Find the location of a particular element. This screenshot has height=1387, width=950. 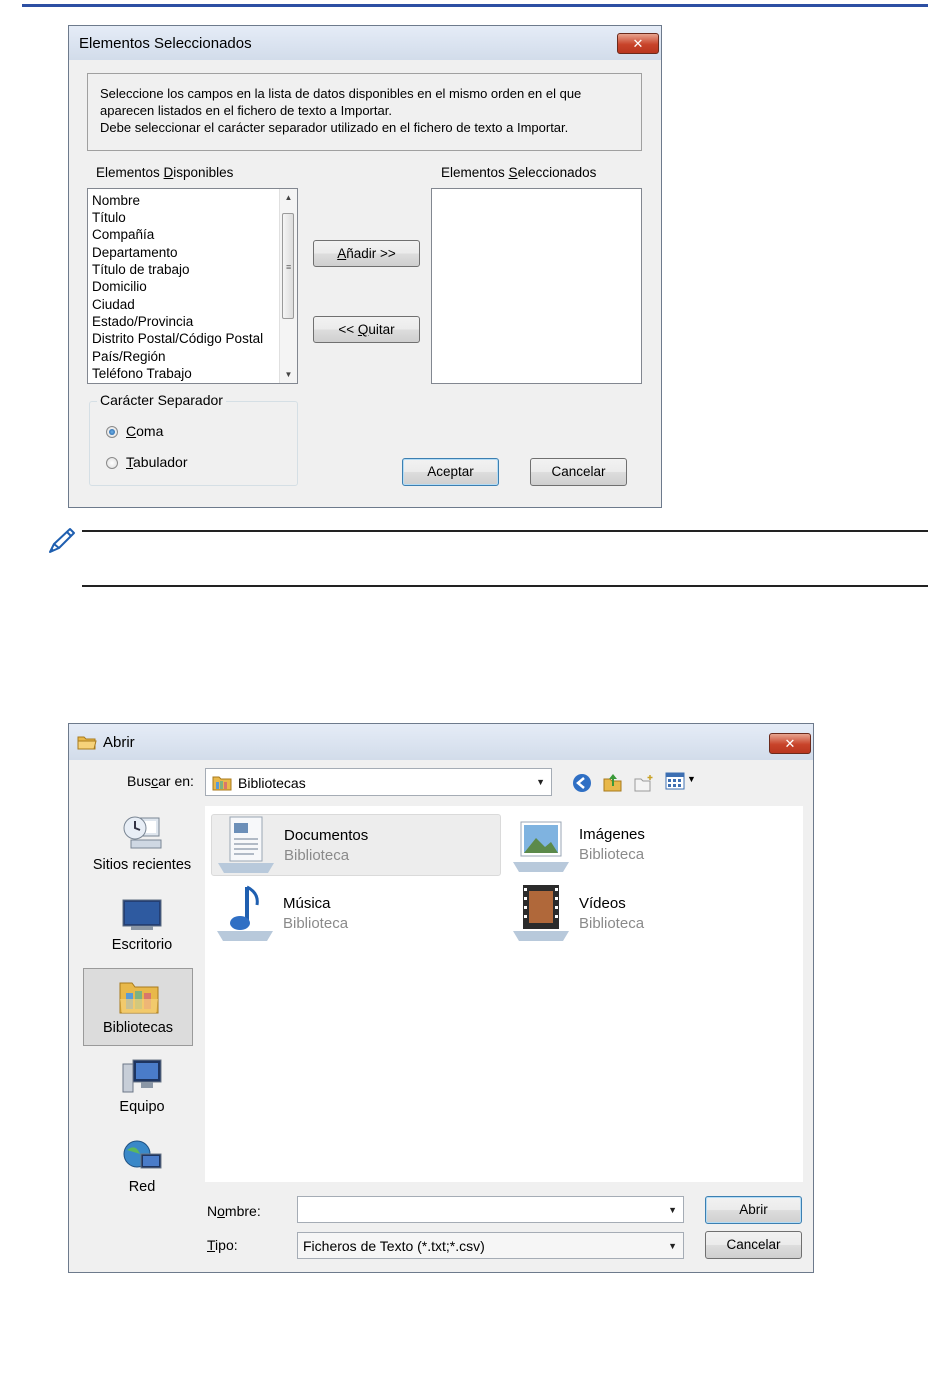

place-recent-sites: Sitios recientes is located at coordinates (142, 845).